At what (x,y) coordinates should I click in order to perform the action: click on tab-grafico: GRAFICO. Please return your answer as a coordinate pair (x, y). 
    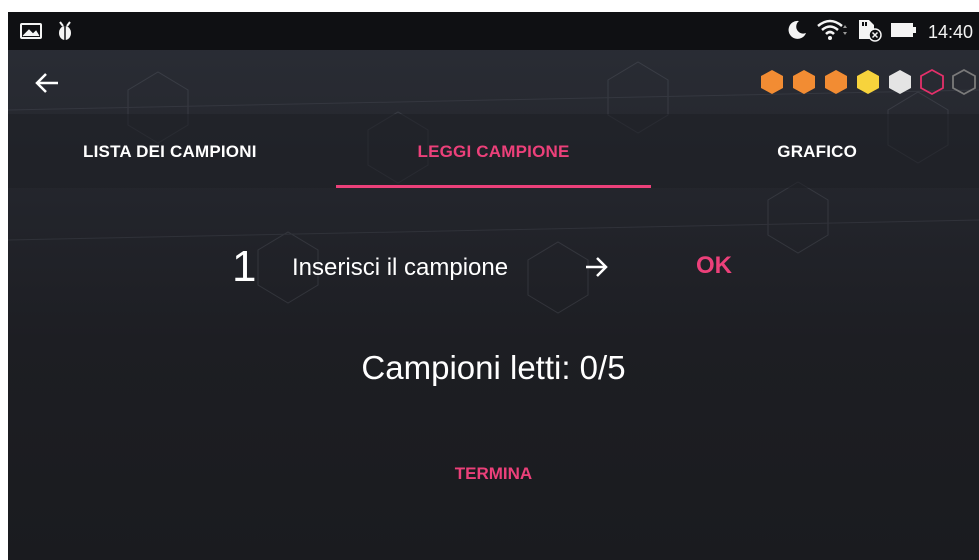
    Looking at the image, I should click on (817, 151).